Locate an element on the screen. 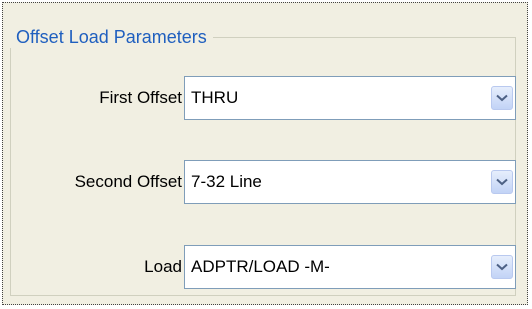 This screenshot has height=309, width=532. second-offset-row: Second Offset 7-32 Line is located at coordinates (263, 182).